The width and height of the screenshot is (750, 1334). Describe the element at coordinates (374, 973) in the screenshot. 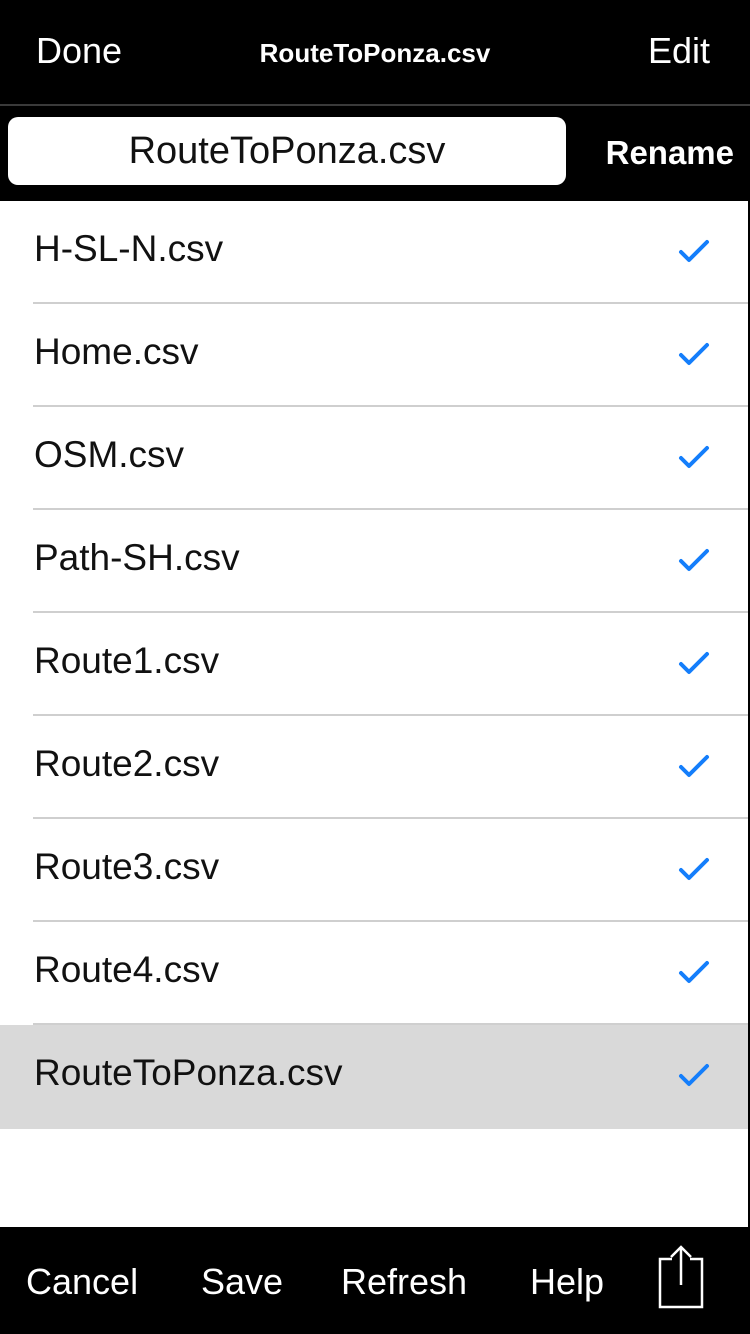

I see `list-item: Route4.csv` at that location.